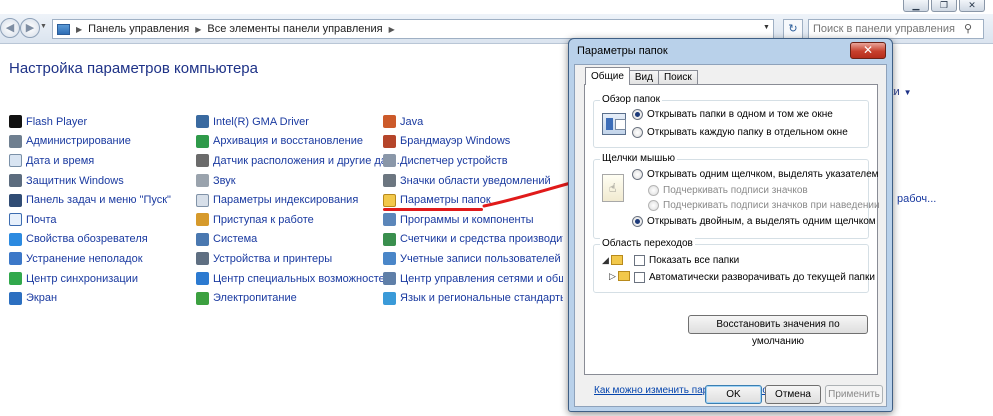 The height and width of the screenshot is (416, 993). Describe the element at coordinates (133, 68) in the screenshot. I see `page-title: Настройка параметров компьютера` at that location.